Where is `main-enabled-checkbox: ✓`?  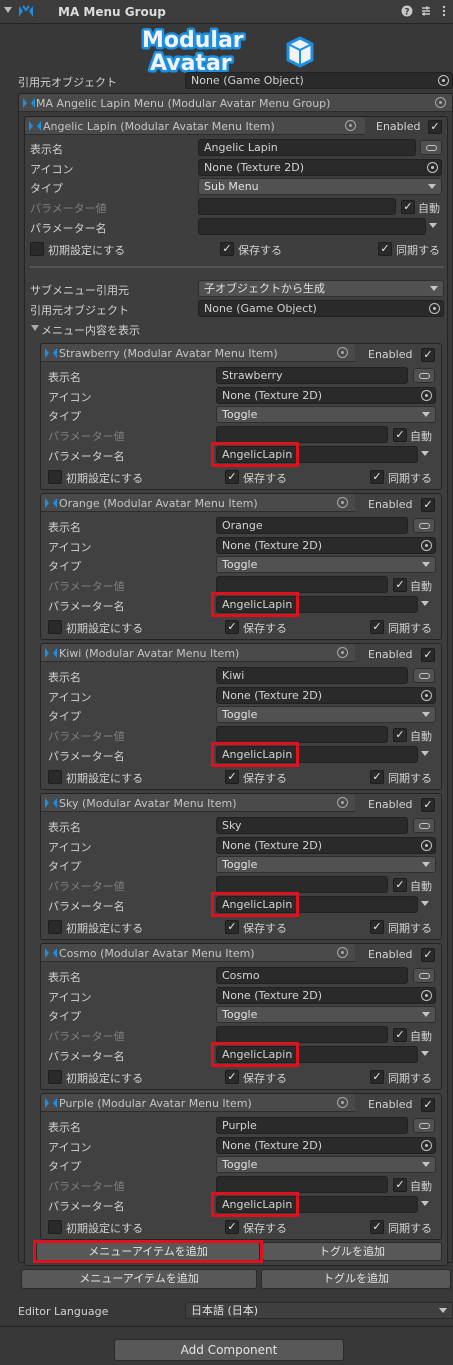
main-enabled-checkbox: ✓ is located at coordinates (435, 127).